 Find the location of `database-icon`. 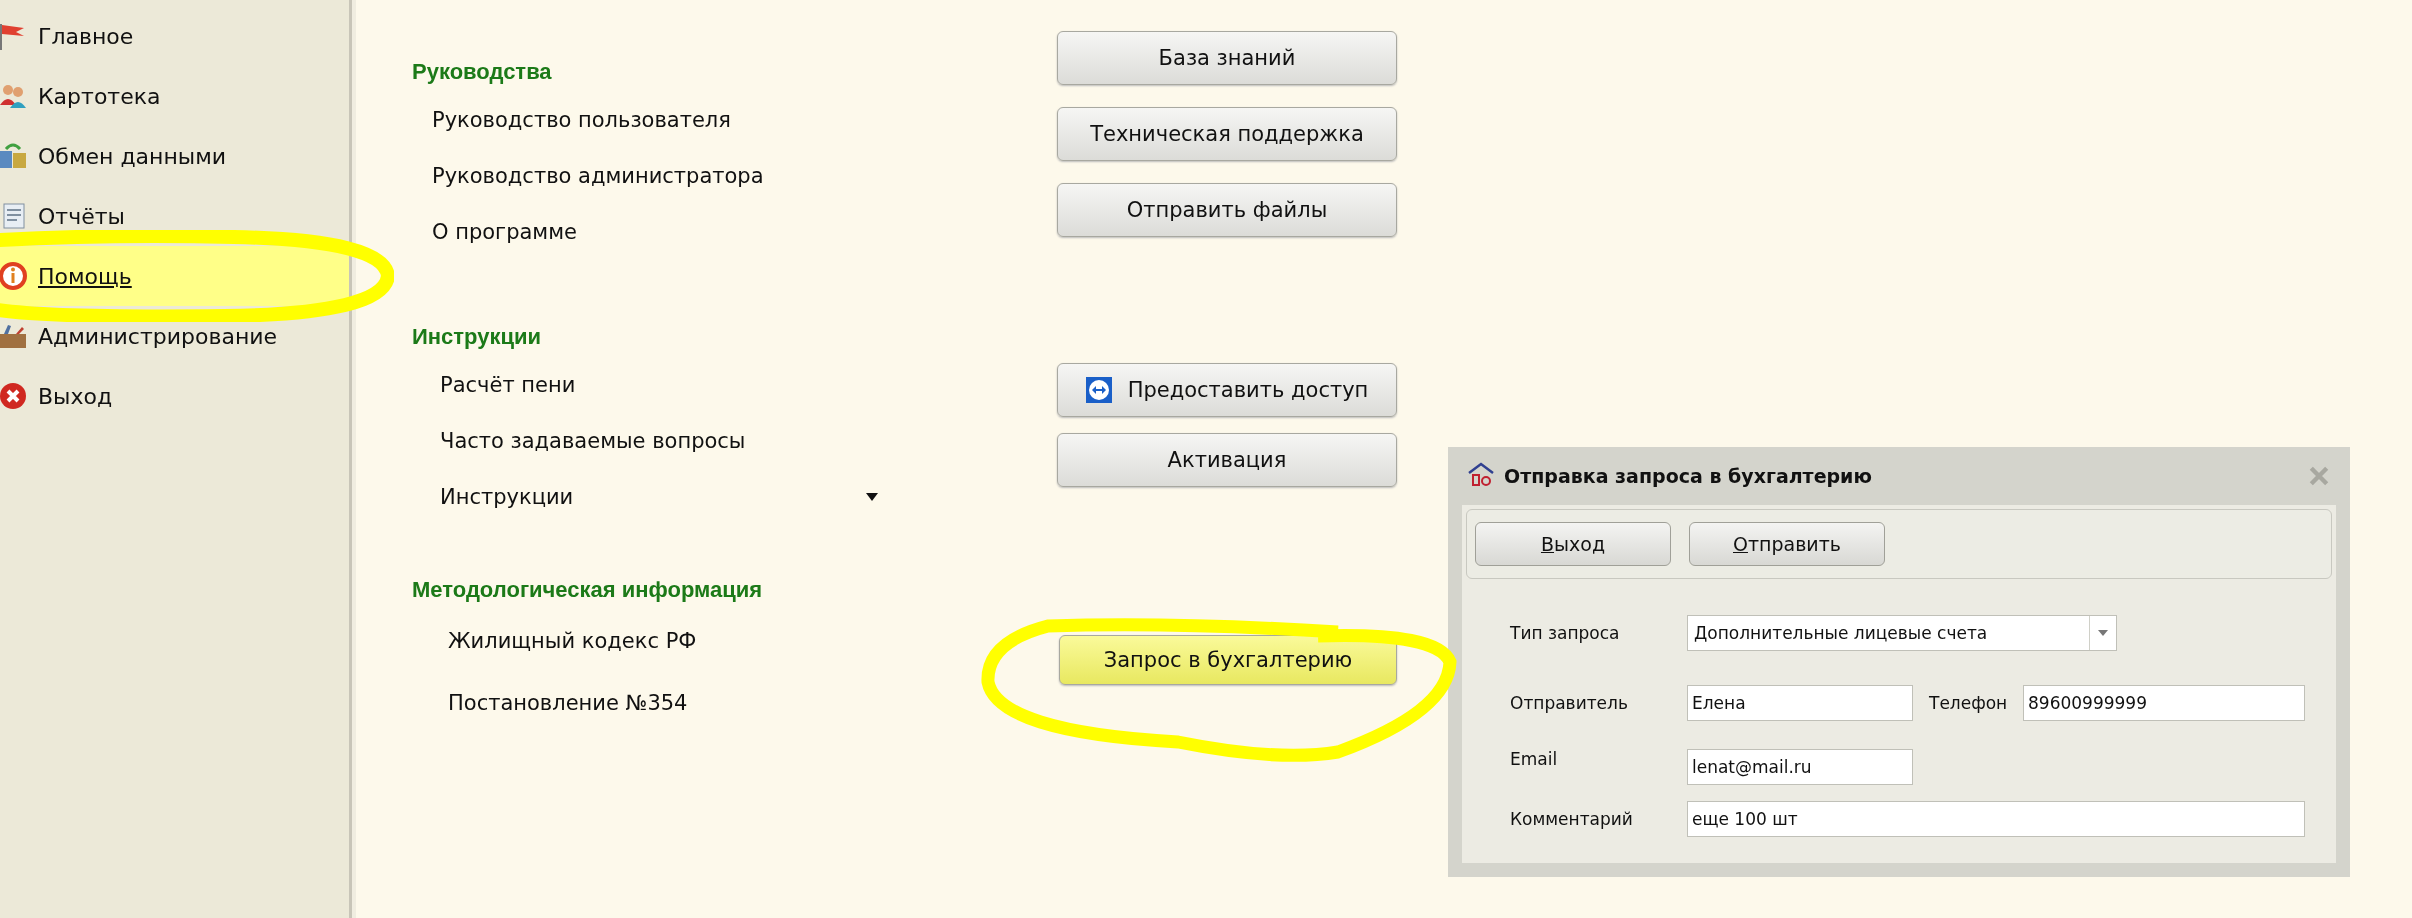

database-icon is located at coordinates (14, 156).